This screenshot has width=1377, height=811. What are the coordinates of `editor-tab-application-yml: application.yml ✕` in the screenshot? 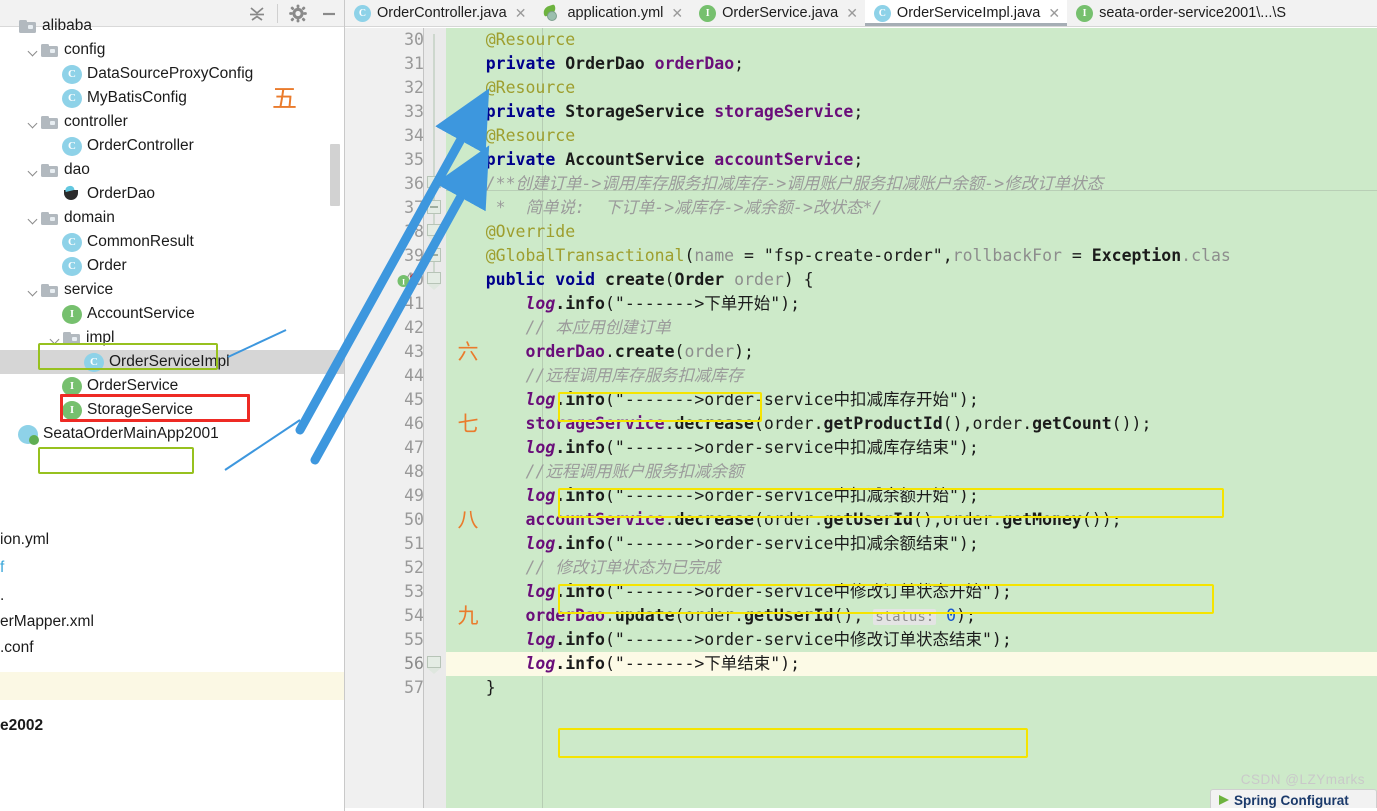 It's located at (611, 13).